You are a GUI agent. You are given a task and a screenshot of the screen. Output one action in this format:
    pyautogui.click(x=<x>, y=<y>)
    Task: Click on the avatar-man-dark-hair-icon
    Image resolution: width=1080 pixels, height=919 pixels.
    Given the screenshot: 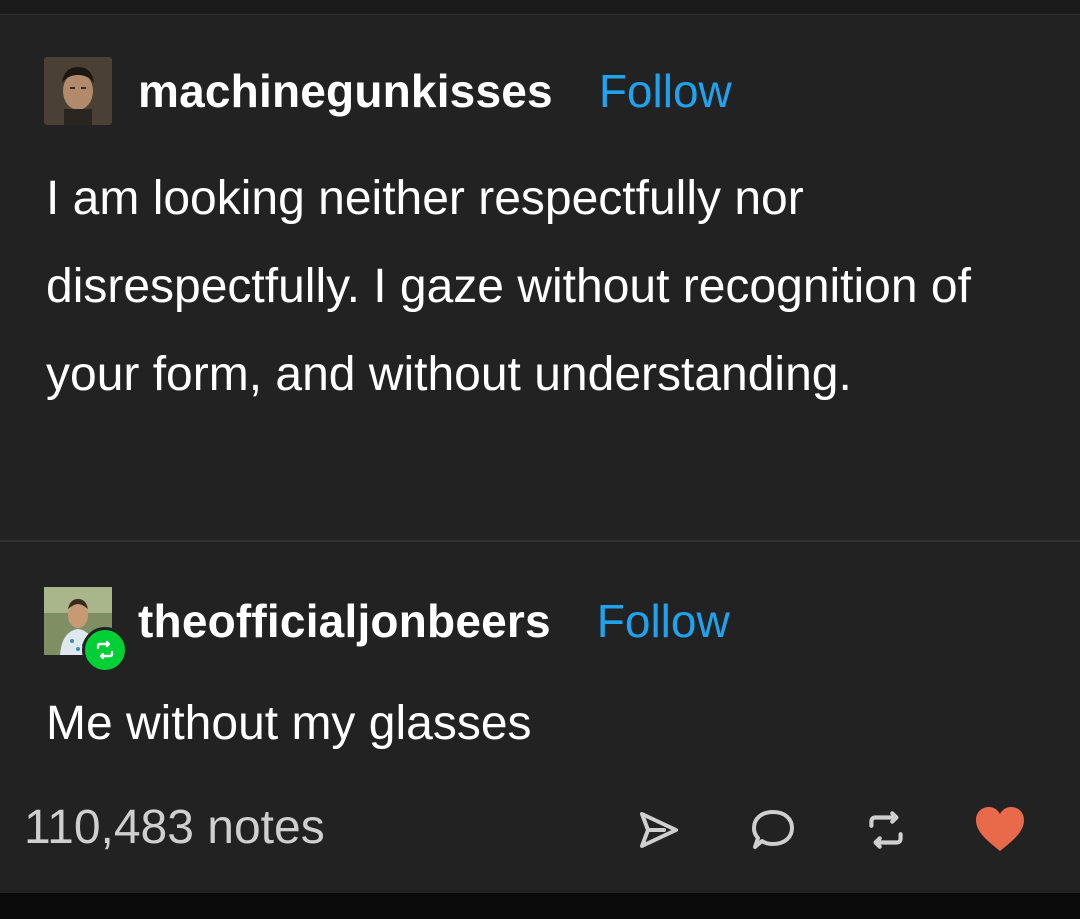 What is the action you would take?
    pyautogui.click(x=78, y=91)
    